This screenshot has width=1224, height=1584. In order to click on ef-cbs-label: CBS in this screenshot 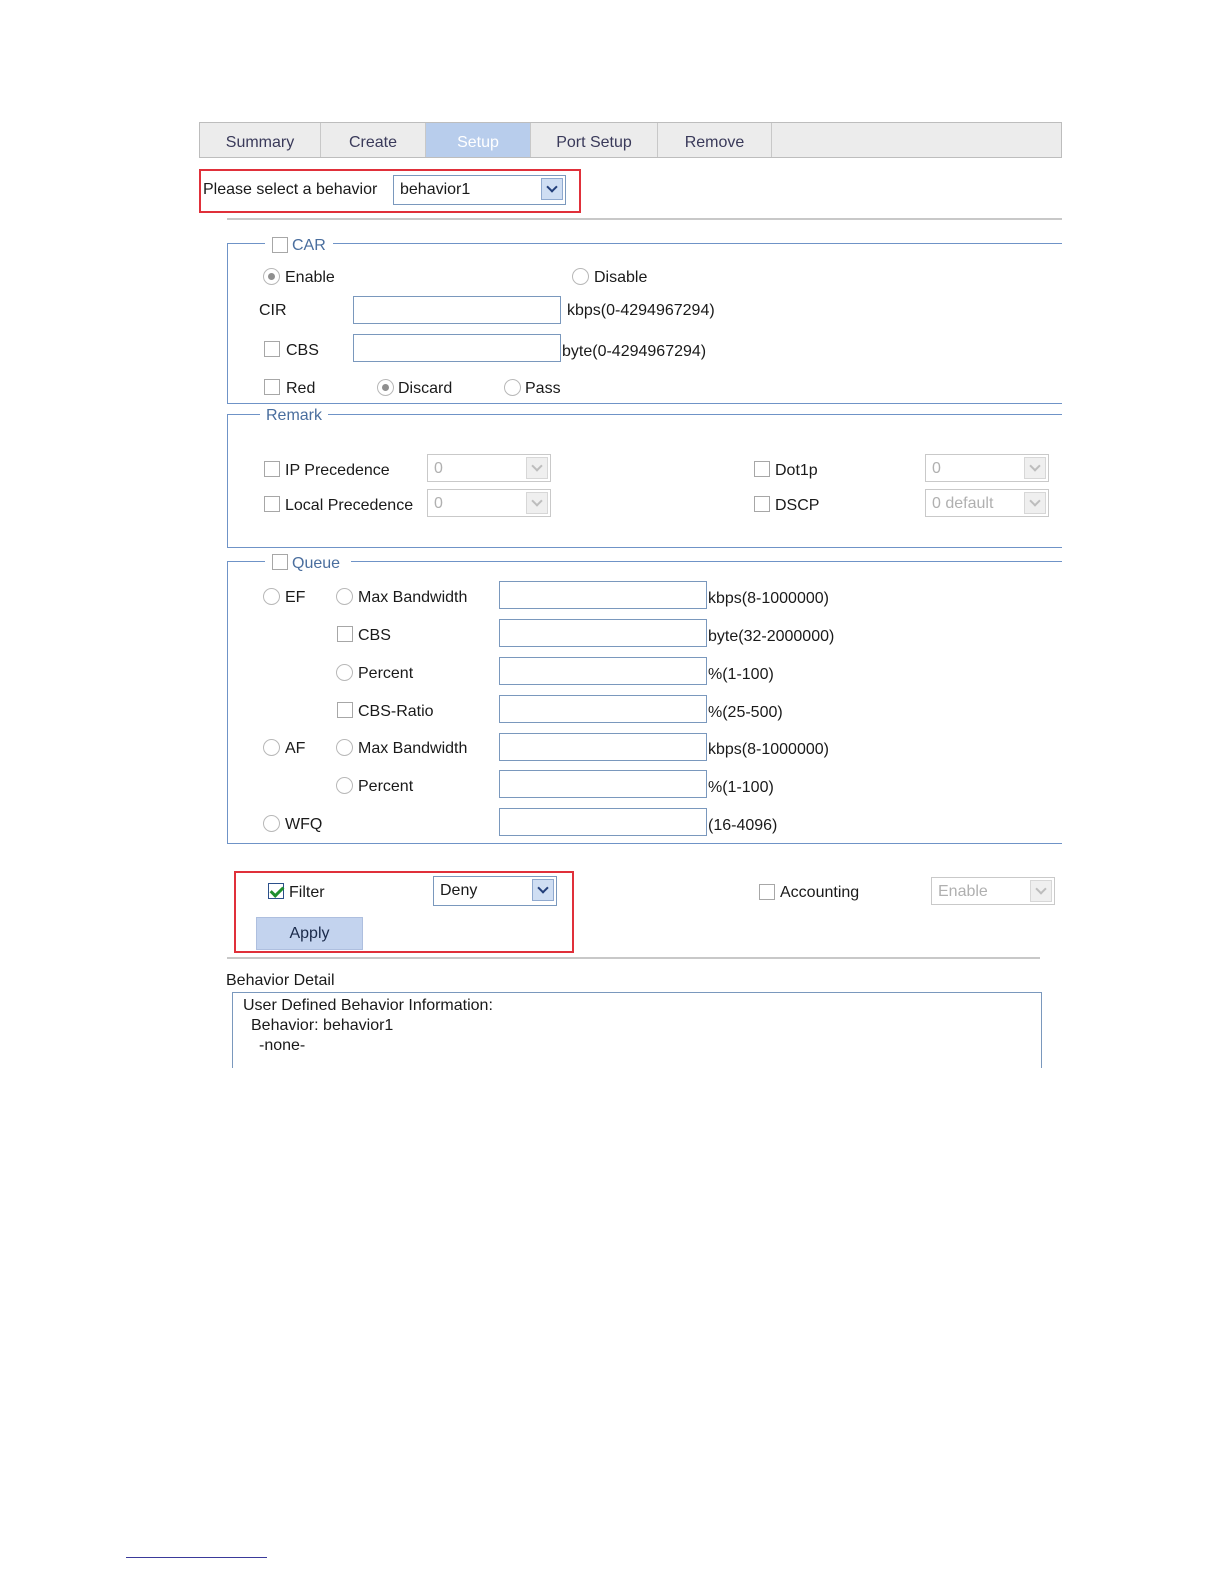, I will do `click(374, 635)`.